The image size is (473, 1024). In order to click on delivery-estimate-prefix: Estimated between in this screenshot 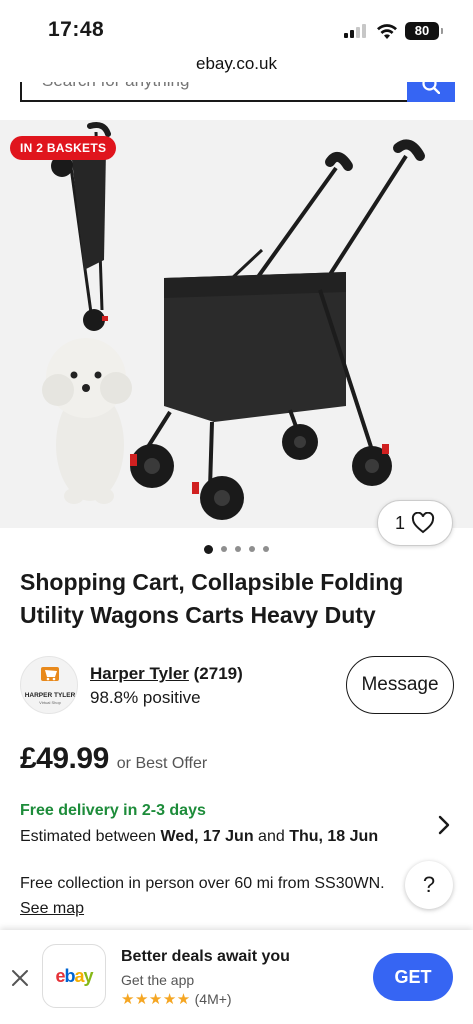, I will do `click(90, 836)`.